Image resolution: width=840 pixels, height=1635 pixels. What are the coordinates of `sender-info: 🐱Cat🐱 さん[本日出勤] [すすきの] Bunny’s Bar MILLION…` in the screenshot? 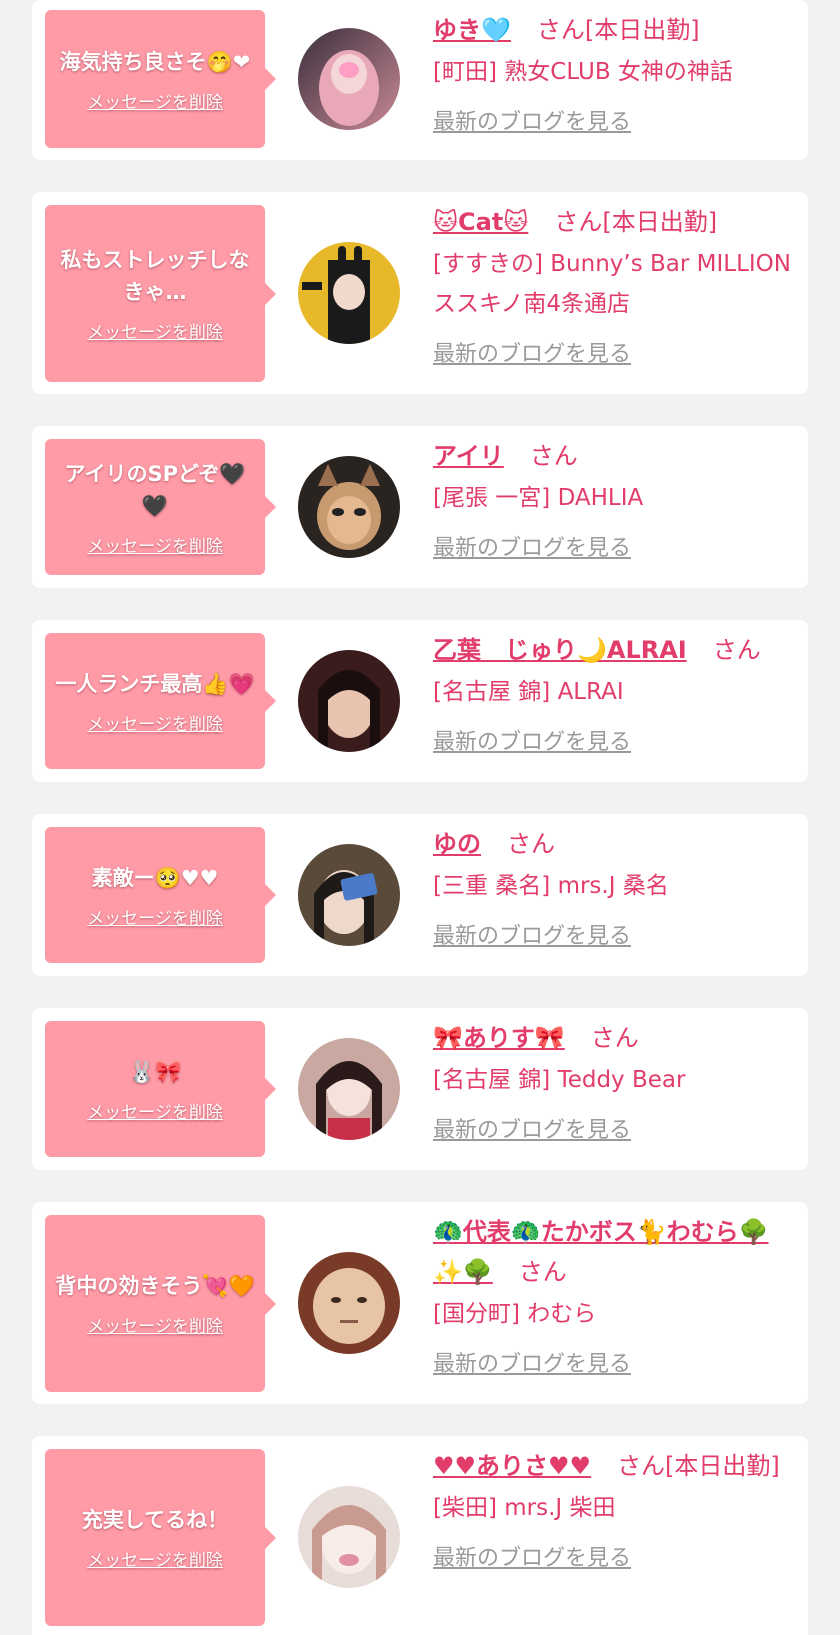 It's located at (615, 285).